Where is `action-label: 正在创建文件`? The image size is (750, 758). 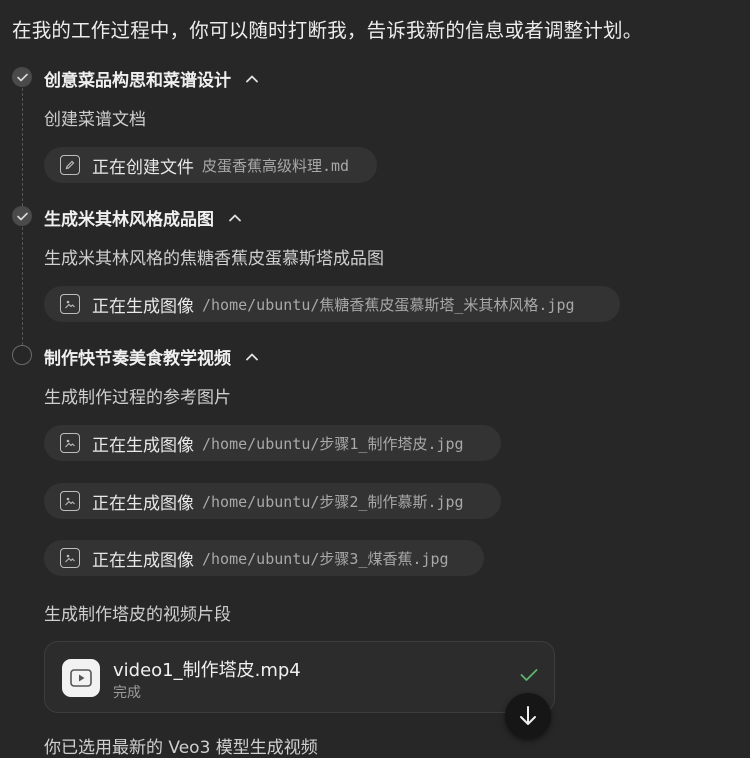
action-label: 正在创建文件 is located at coordinates (143, 167).